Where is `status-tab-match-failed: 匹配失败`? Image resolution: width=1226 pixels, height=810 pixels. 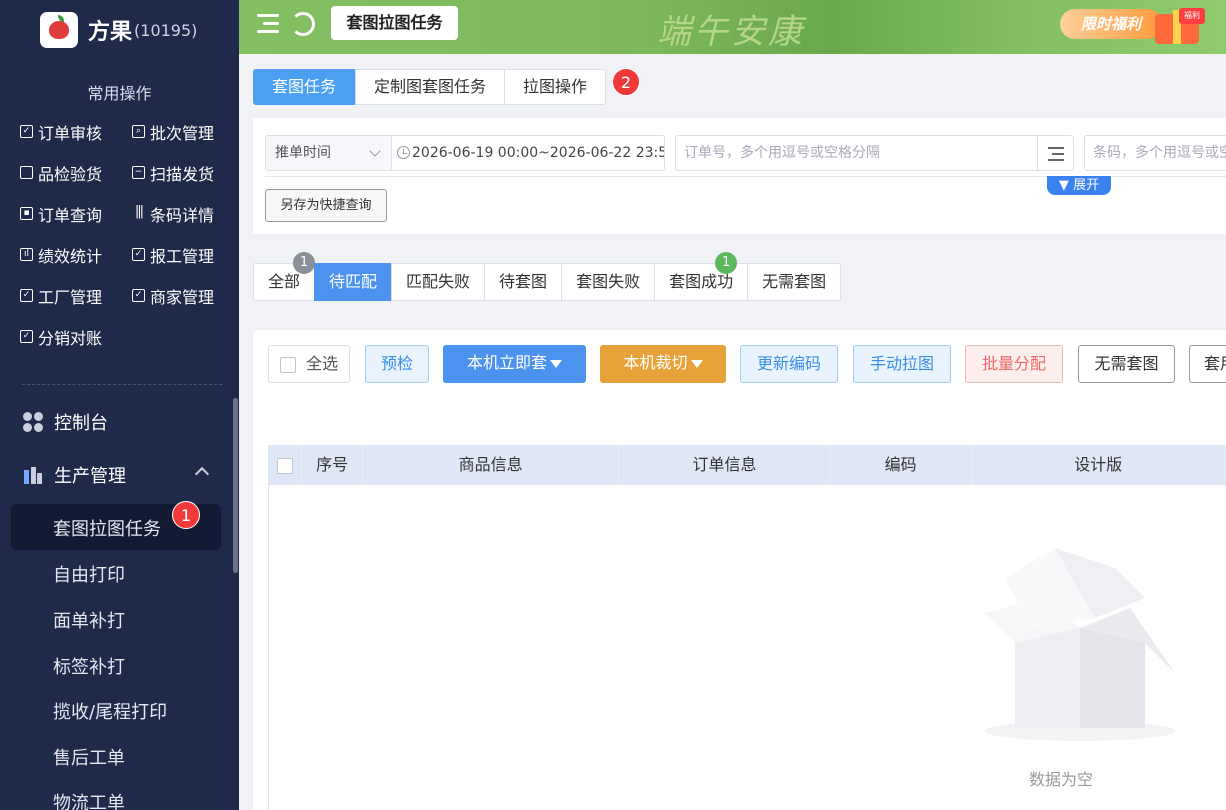
status-tab-match-failed: 匹配失败 is located at coordinates (438, 282).